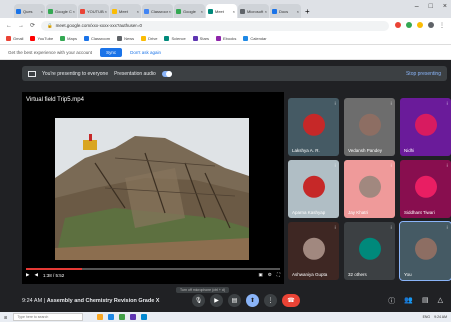 Image resolution: width=451 pixels, height=322 pixels. I want to click on back-icon: ←, so click(9, 26).